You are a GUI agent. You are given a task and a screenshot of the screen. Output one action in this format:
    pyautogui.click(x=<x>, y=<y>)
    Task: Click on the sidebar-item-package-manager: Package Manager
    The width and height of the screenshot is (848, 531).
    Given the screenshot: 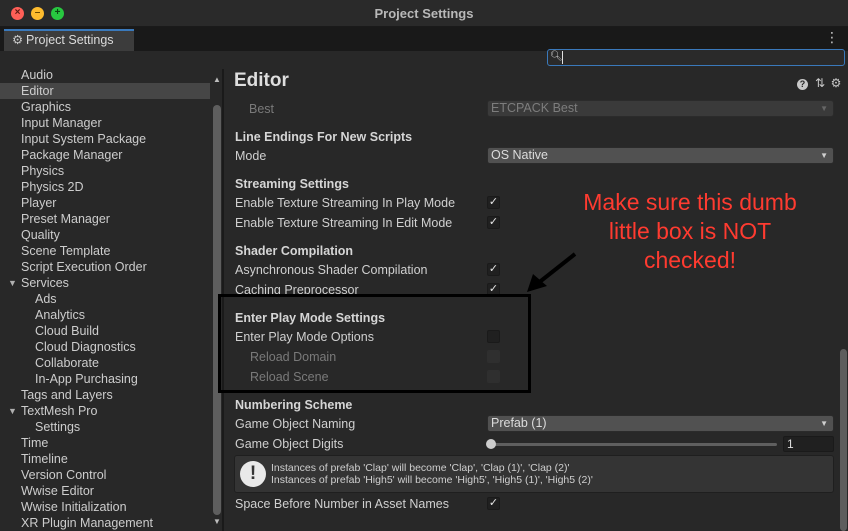 What is the action you would take?
    pyautogui.click(x=105, y=155)
    